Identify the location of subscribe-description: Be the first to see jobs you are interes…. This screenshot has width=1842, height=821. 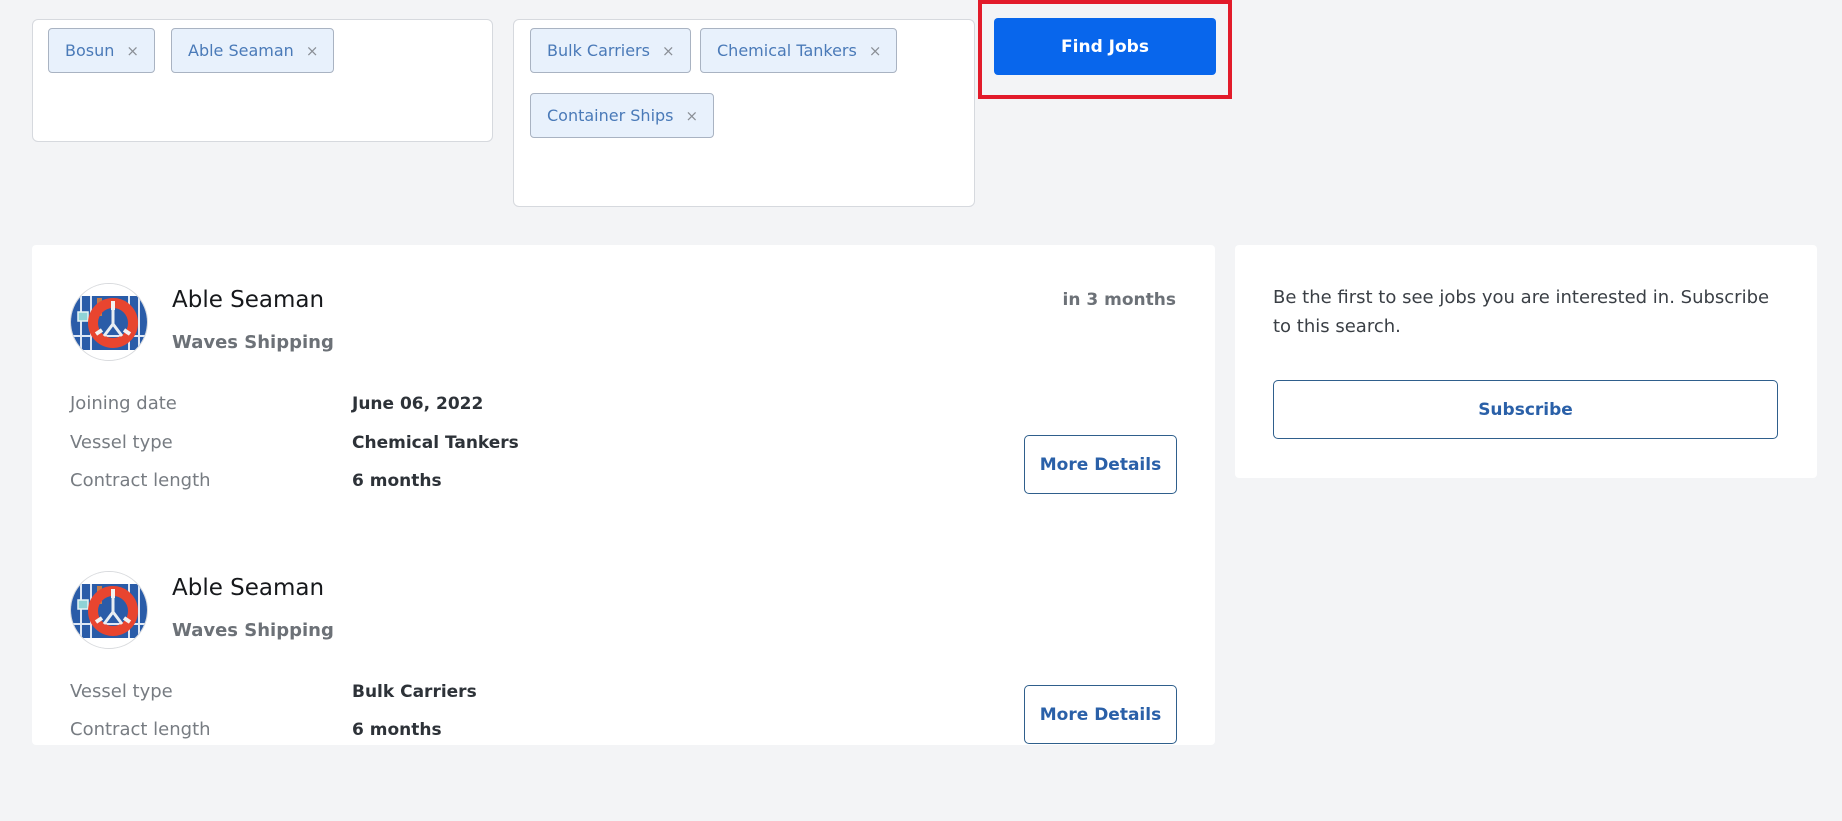
(1521, 312).